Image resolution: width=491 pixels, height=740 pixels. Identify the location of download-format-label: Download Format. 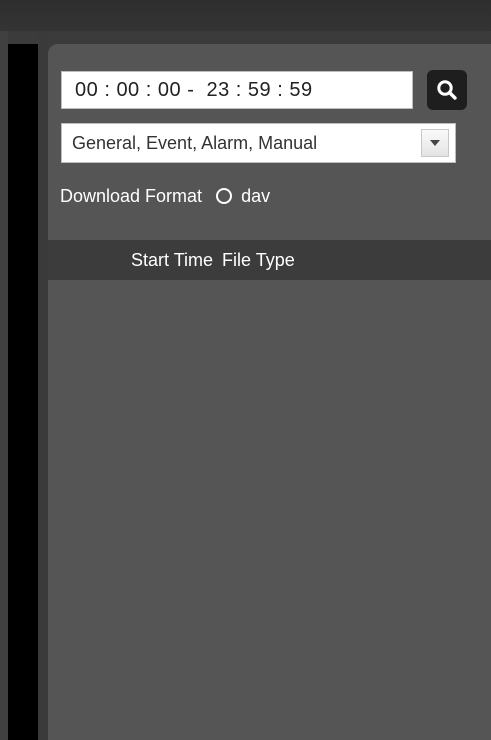
(131, 195).